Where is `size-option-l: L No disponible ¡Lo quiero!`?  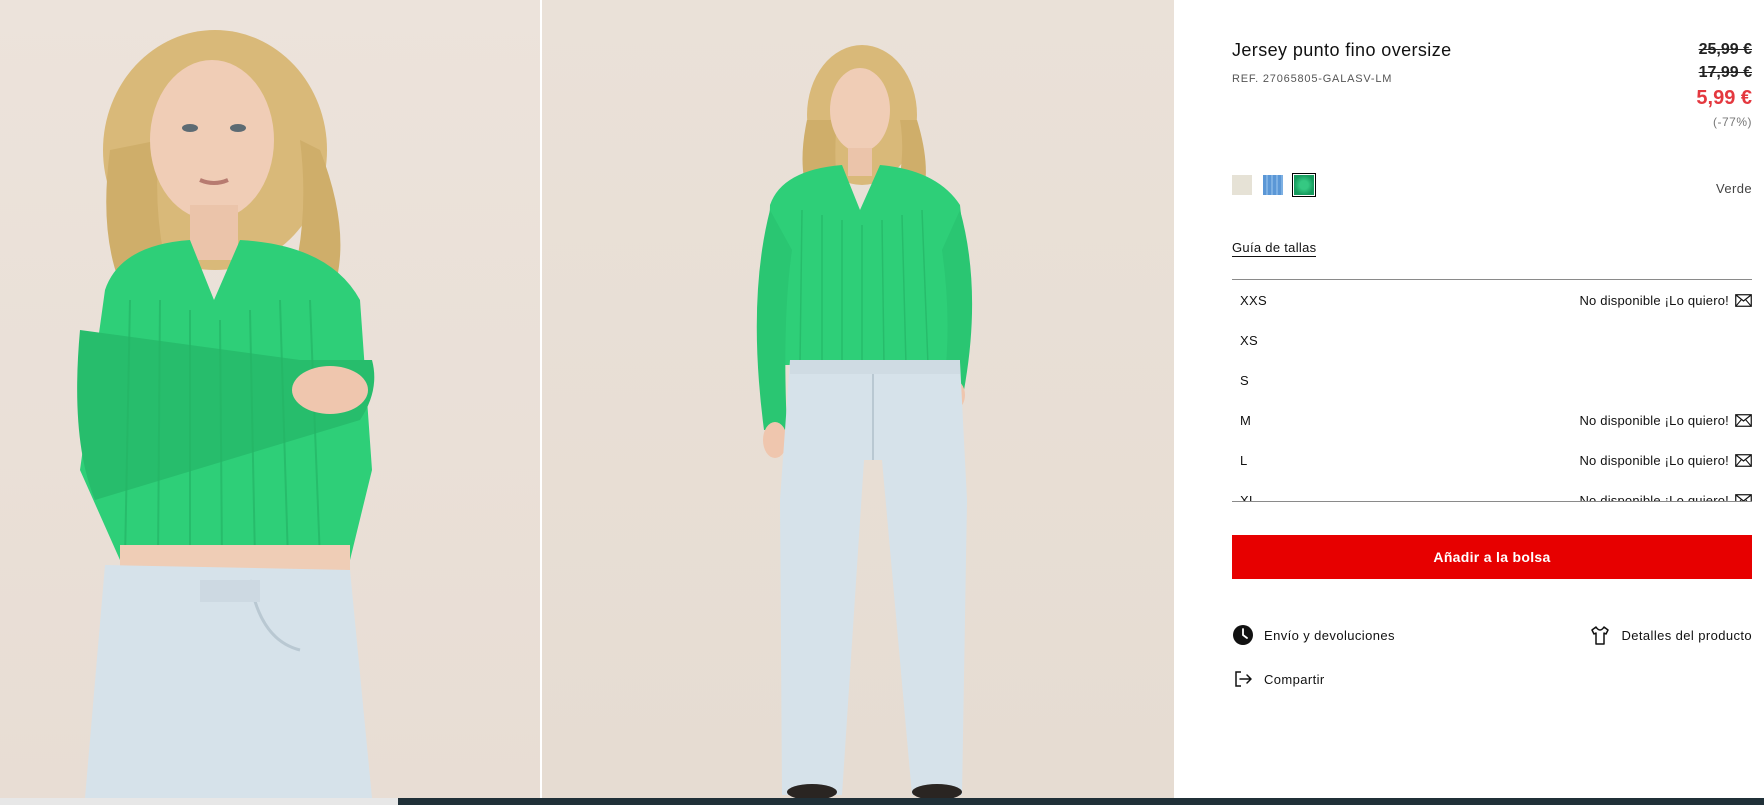 size-option-l: L No disponible ¡Lo quiero! is located at coordinates (1492, 460).